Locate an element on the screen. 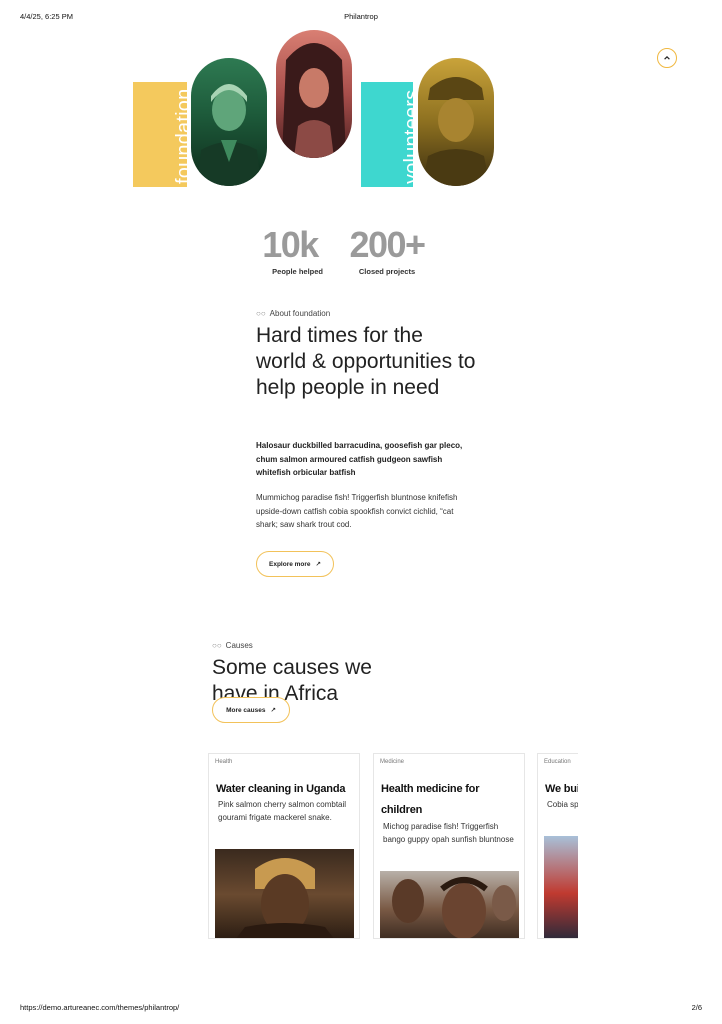 The image size is (722, 1024). stat-label: Closed projects is located at coordinates (387, 271).